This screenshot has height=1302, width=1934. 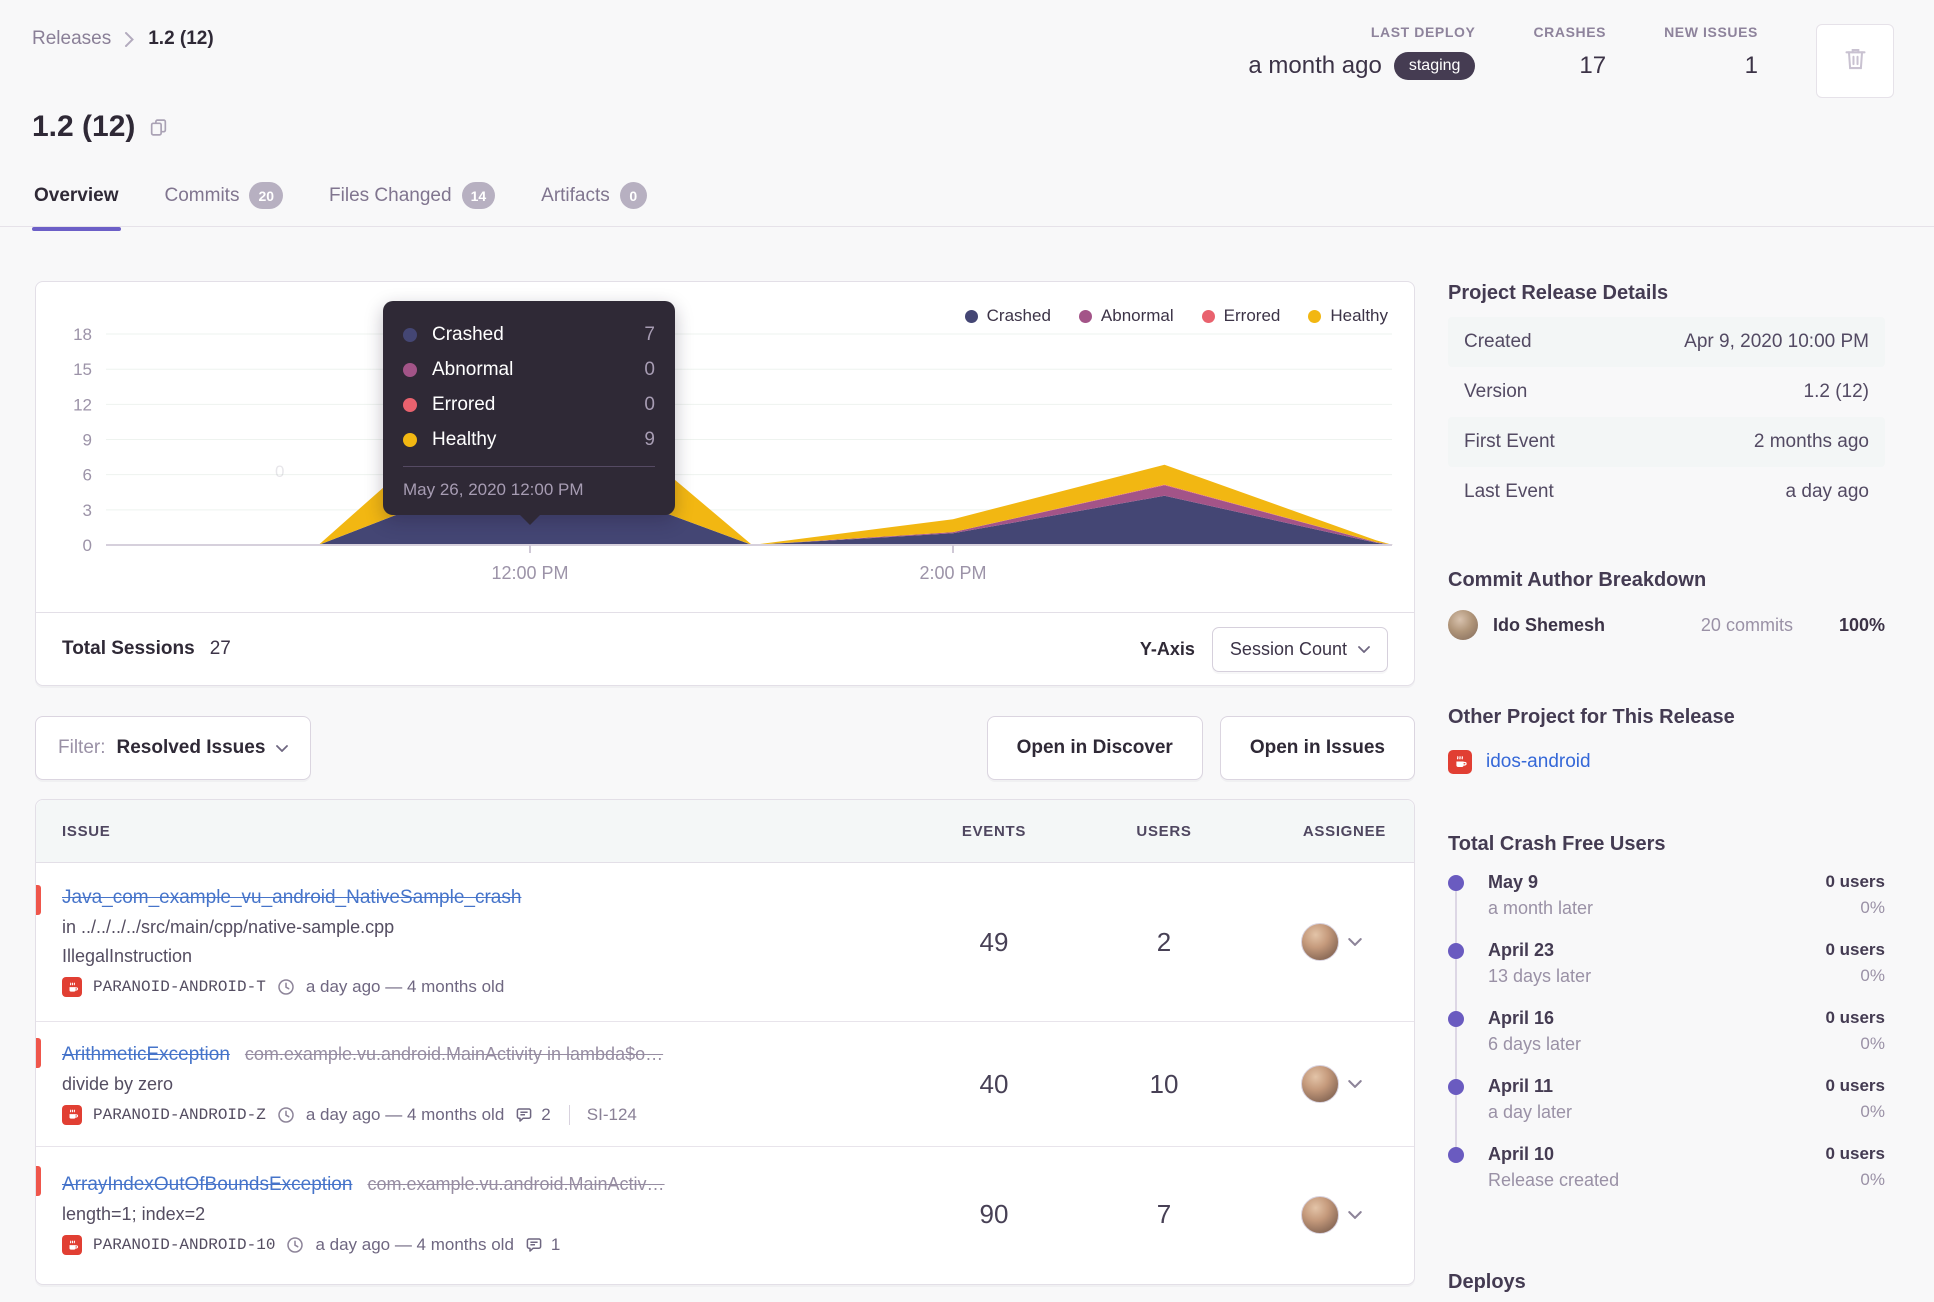 What do you see at coordinates (649, 404) in the screenshot?
I see `tooltip-errored-value: 0` at bounding box center [649, 404].